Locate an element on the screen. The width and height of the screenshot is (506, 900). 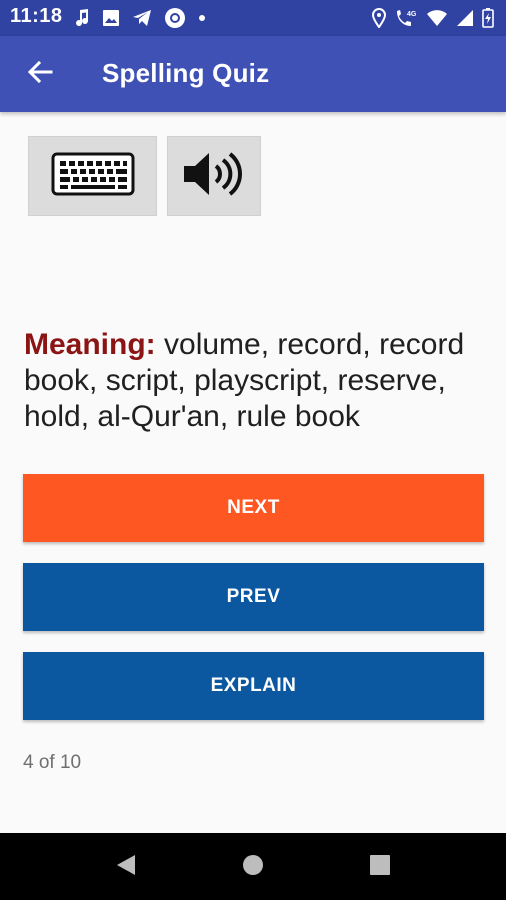
dot-icon is located at coordinates (202, 18).